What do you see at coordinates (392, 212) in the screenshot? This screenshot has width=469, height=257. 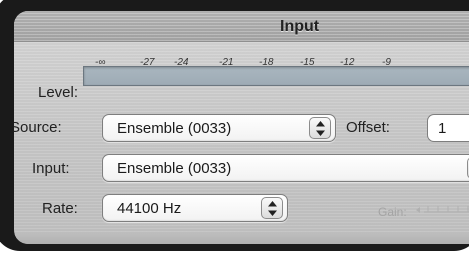 I see `gain-label: Gain:` at bounding box center [392, 212].